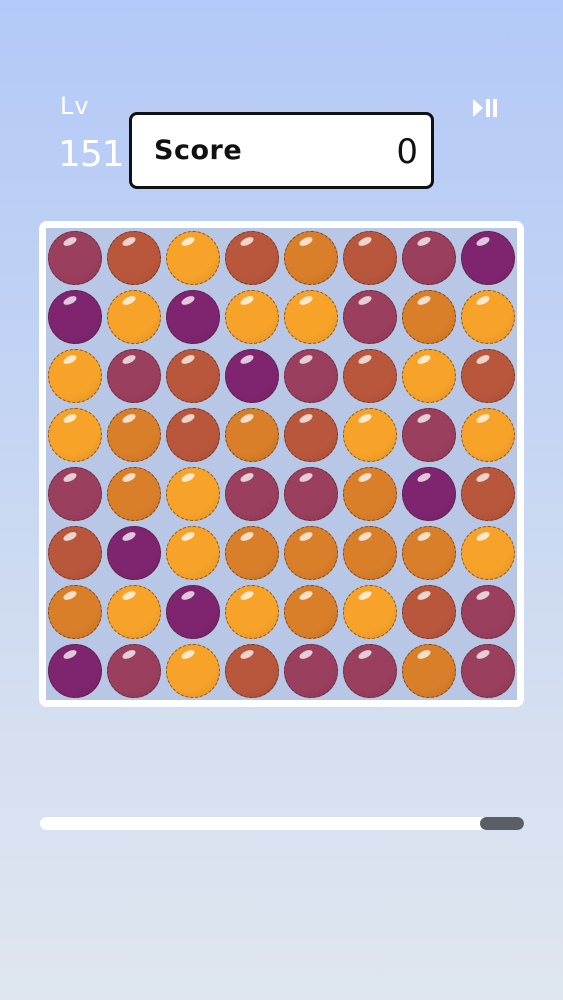  Describe the element at coordinates (198, 150) in the screenshot. I see `score-label: Score` at that location.